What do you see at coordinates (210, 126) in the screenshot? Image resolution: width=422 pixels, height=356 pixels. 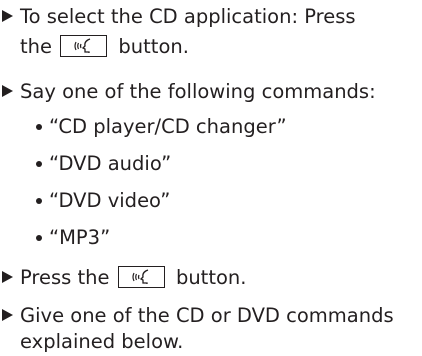 I see `list-item: “CD player/CD changer”` at bounding box center [210, 126].